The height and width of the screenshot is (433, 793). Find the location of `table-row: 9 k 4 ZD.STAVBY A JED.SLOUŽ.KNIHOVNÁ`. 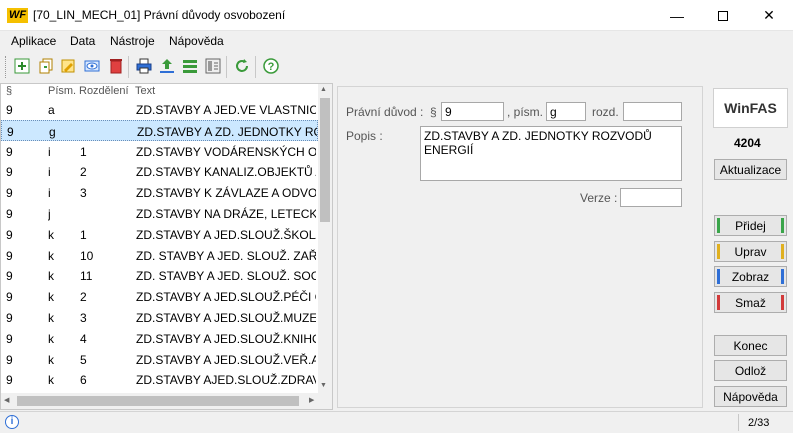

table-row: 9 k 4 ZD.STAVBY A JED.SLOUŽ.KNIHOVNÁ is located at coordinates (159, 338).